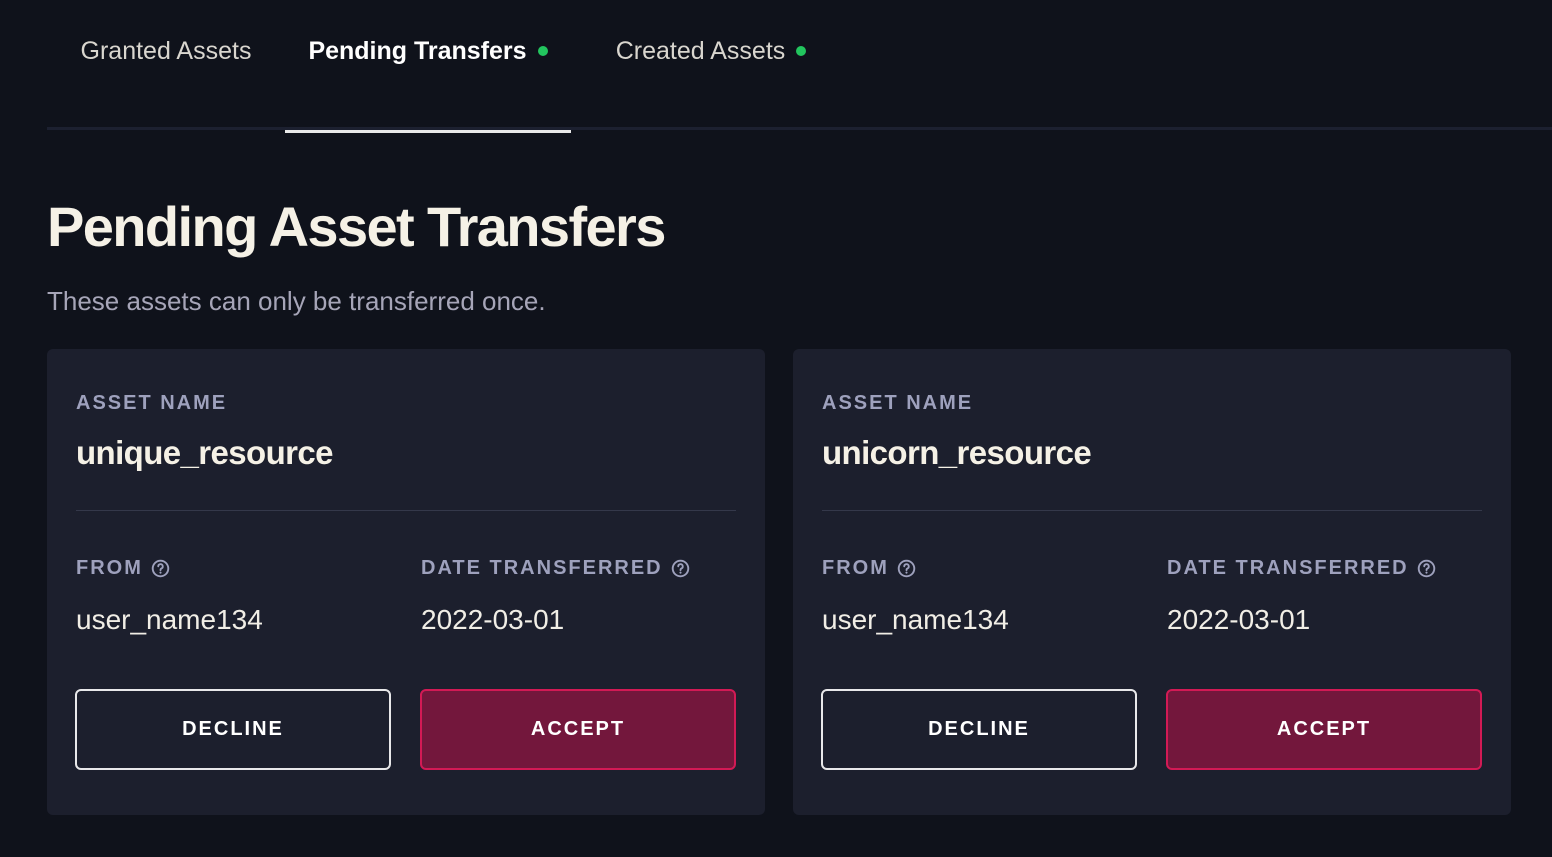 This screenshot has height=857, width=1552. What do you see at coordinates (417, 50) in the screenshot?
I see `tab-label: Pending Transfers` at bounding box center [417, 50].